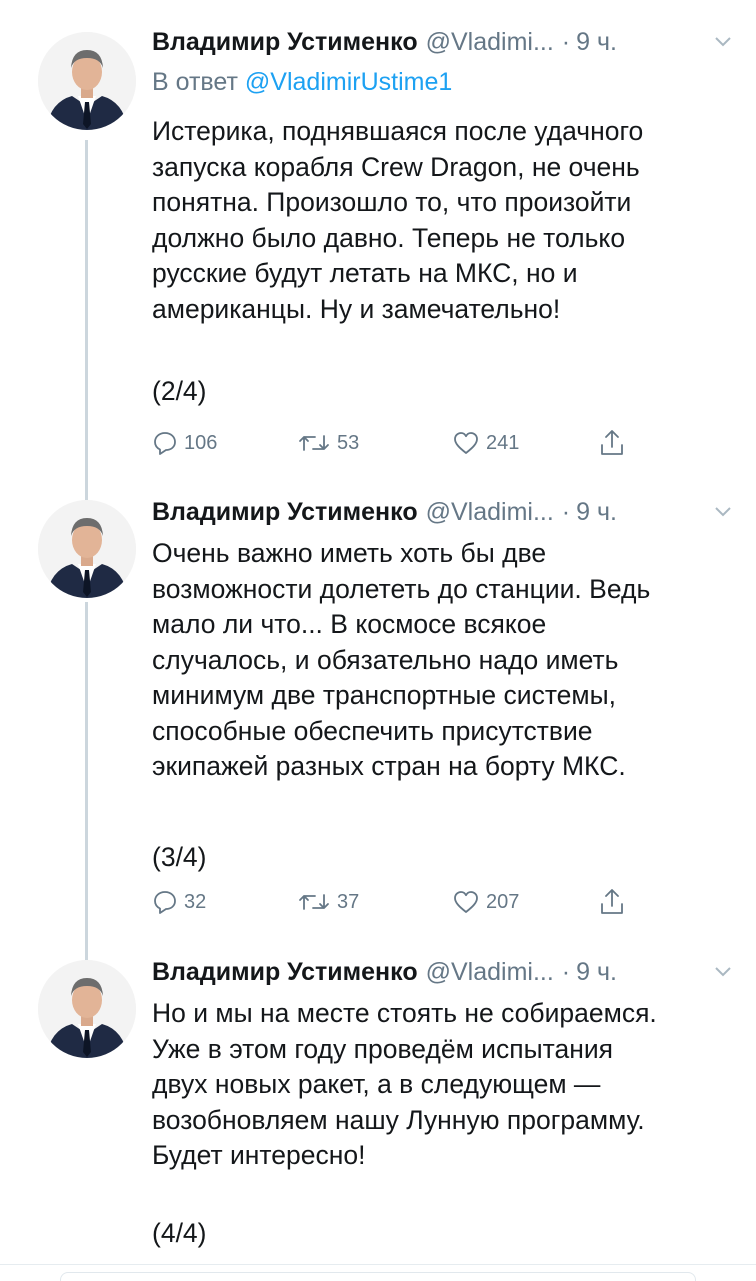 This screenshot has height=1281, width=756. I want to click on retweet-count: 53, so click(348, 442).